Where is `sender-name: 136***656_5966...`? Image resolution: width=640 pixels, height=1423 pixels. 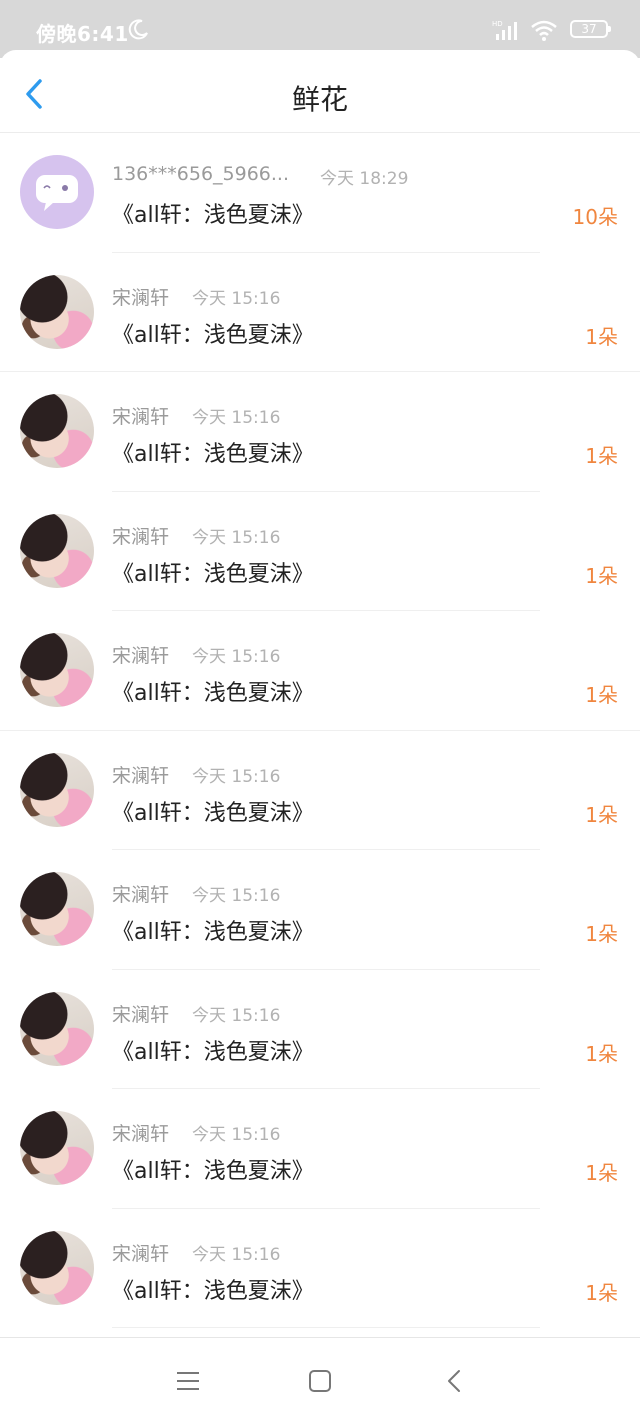 sender-name: 136***656_5966... is located at coordinates (201, 174).